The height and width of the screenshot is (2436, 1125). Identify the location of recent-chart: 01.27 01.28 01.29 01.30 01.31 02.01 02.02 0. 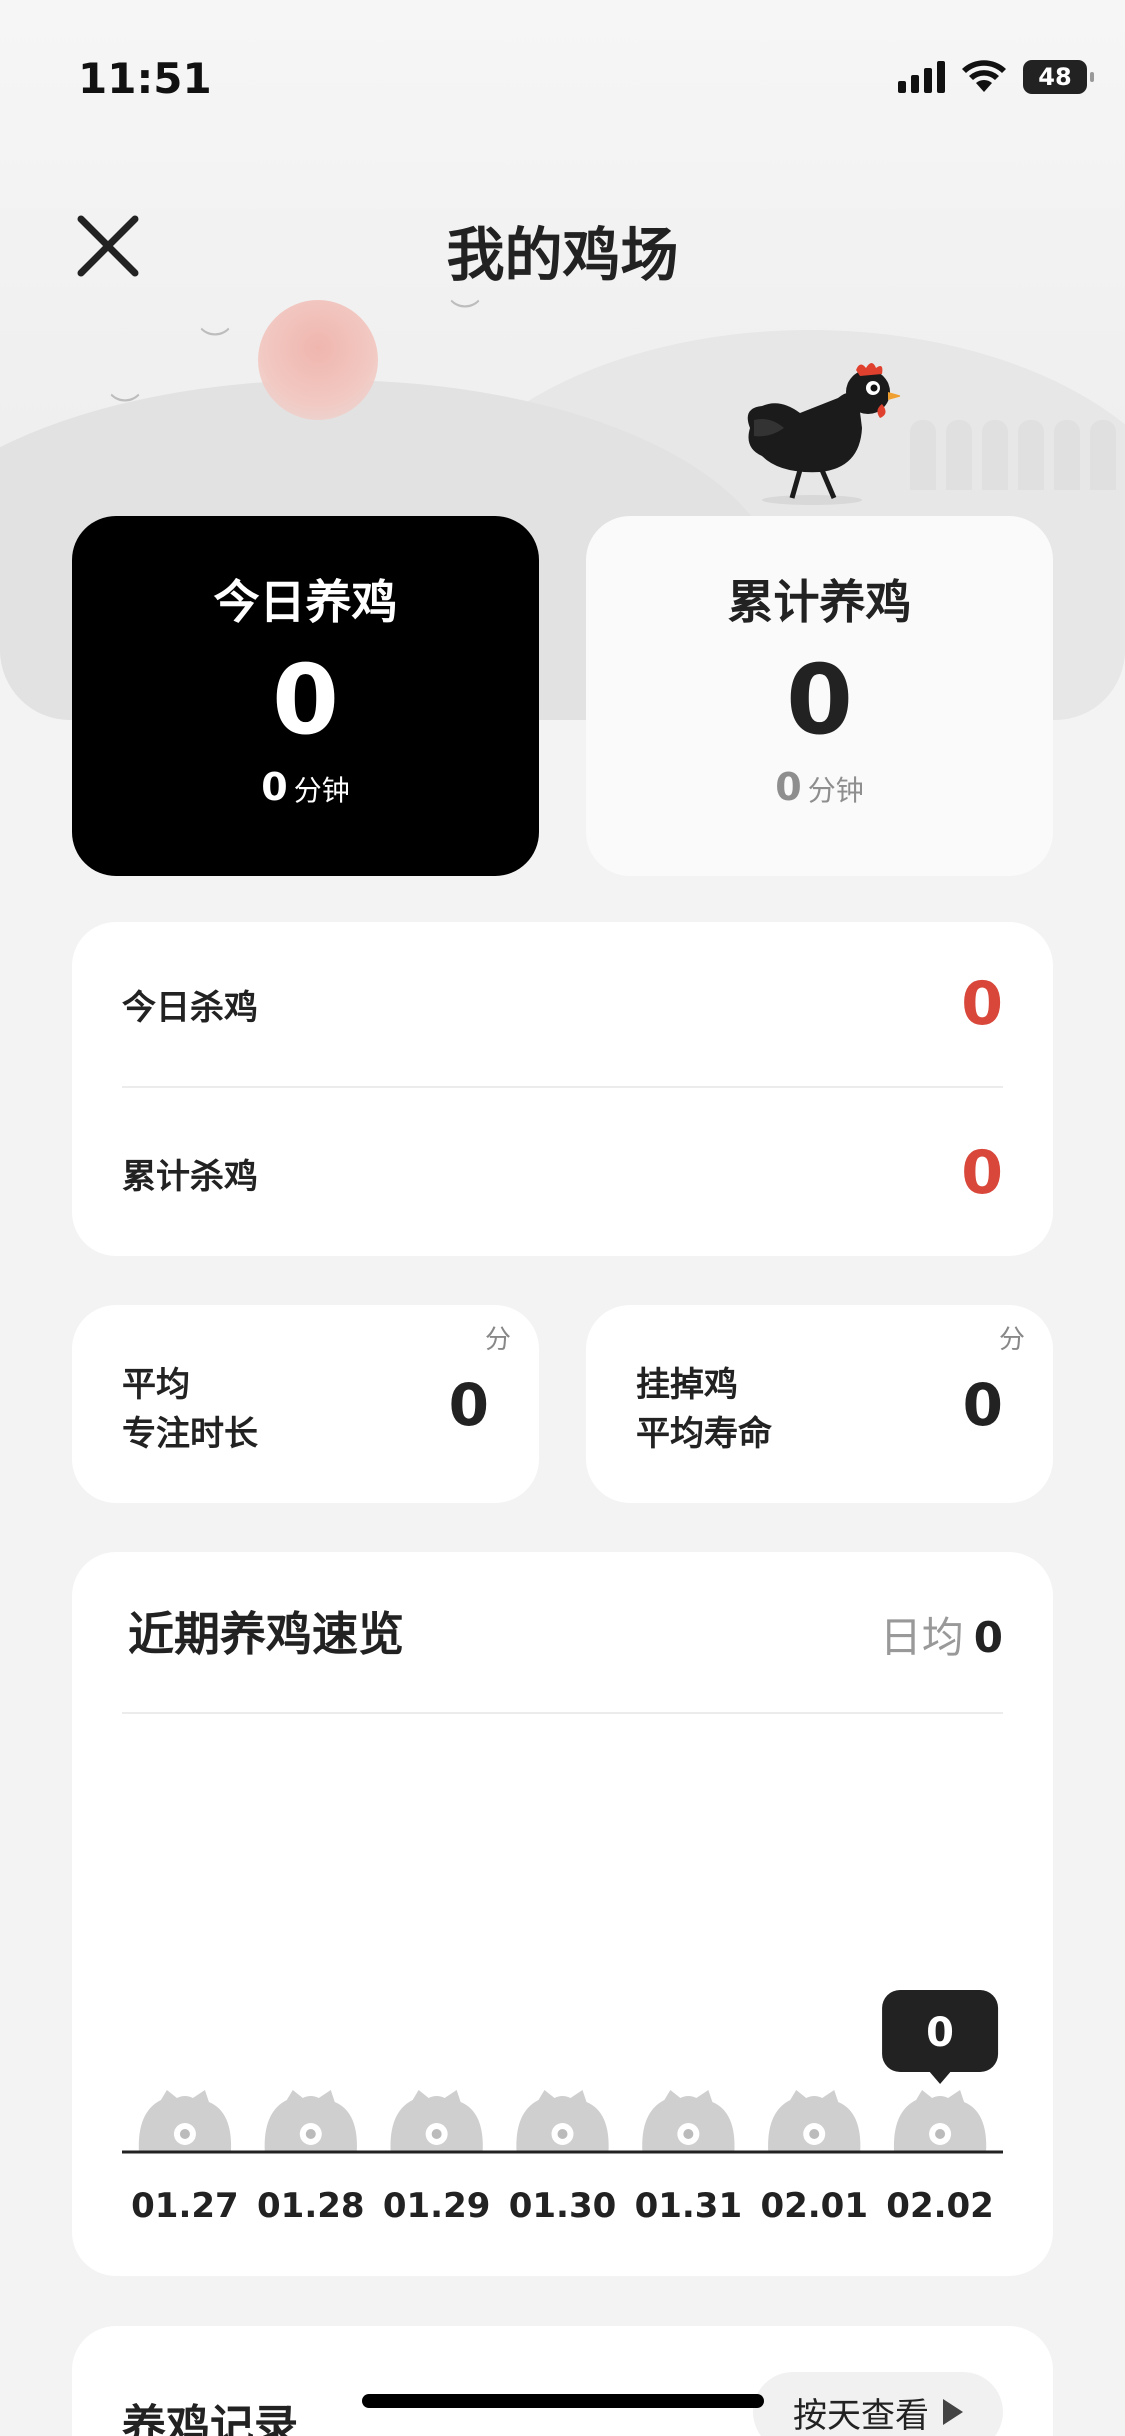
(562, 2108).